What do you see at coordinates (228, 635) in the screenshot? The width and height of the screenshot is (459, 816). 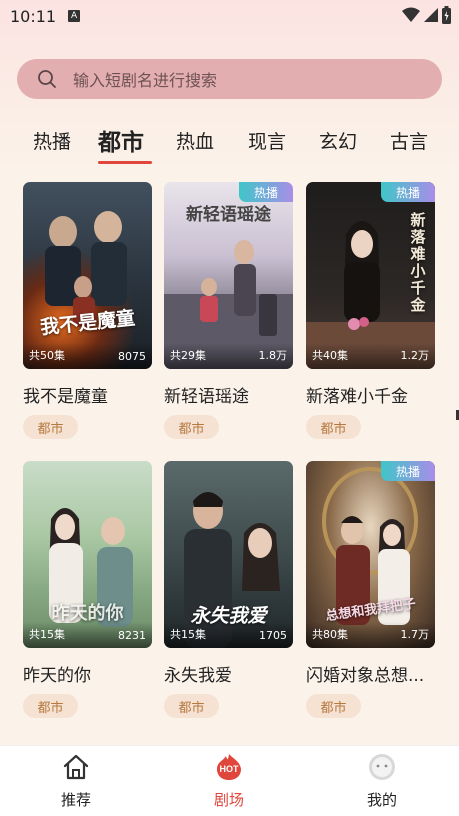 I see `poster-meta: 共15集 1705` at bounding box center [228, 635].